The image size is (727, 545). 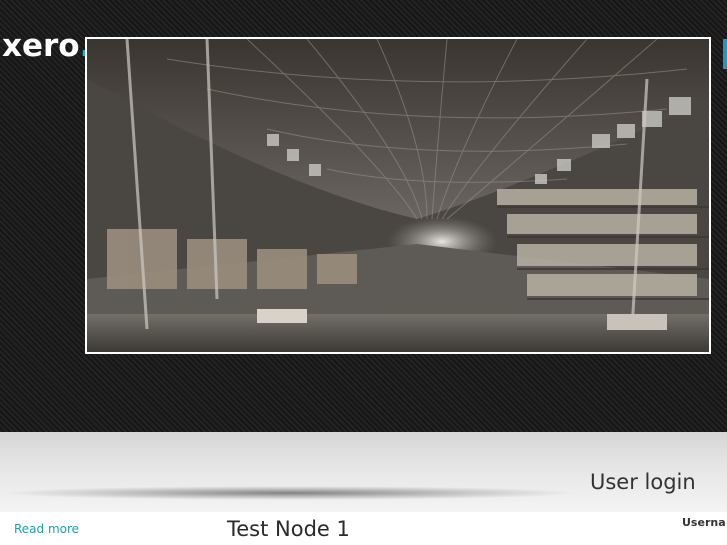 I want to click on read-more-link: Read more, so click(x=46, y=529).